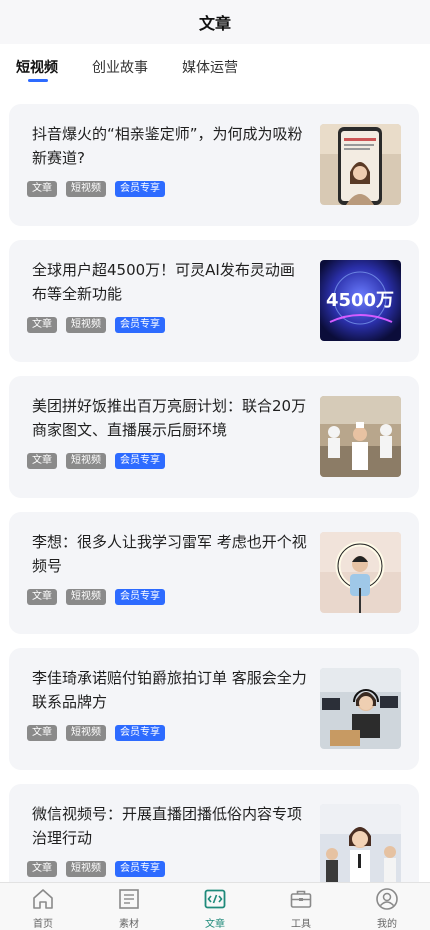 The width and height of the screenshot is (430, 930). I want to click on nav-profile: 我的, so click(387, 906).